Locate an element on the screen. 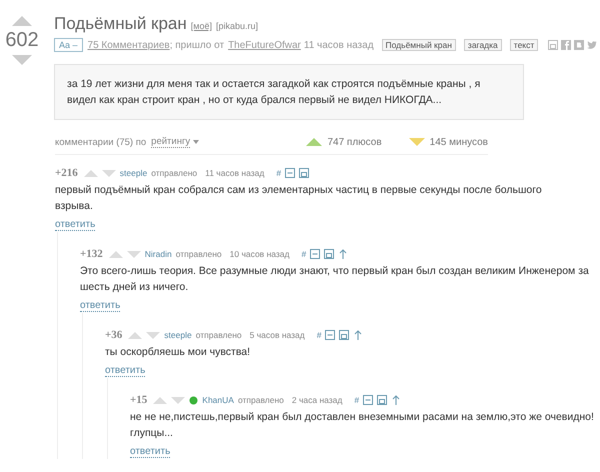 This screenshot has width=600, height=472. tag: текст is located at coordinates (524, 45).